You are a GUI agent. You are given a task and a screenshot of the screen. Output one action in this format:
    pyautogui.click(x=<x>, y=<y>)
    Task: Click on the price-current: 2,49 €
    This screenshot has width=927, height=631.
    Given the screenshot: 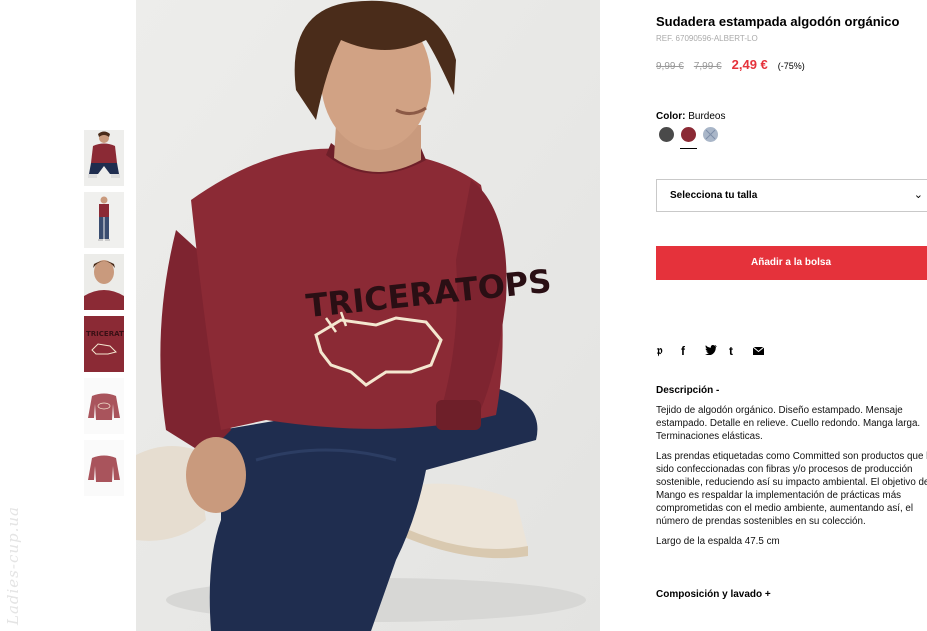 What is the action you would take?
    pyautogui.click(x=749, y=64)
    